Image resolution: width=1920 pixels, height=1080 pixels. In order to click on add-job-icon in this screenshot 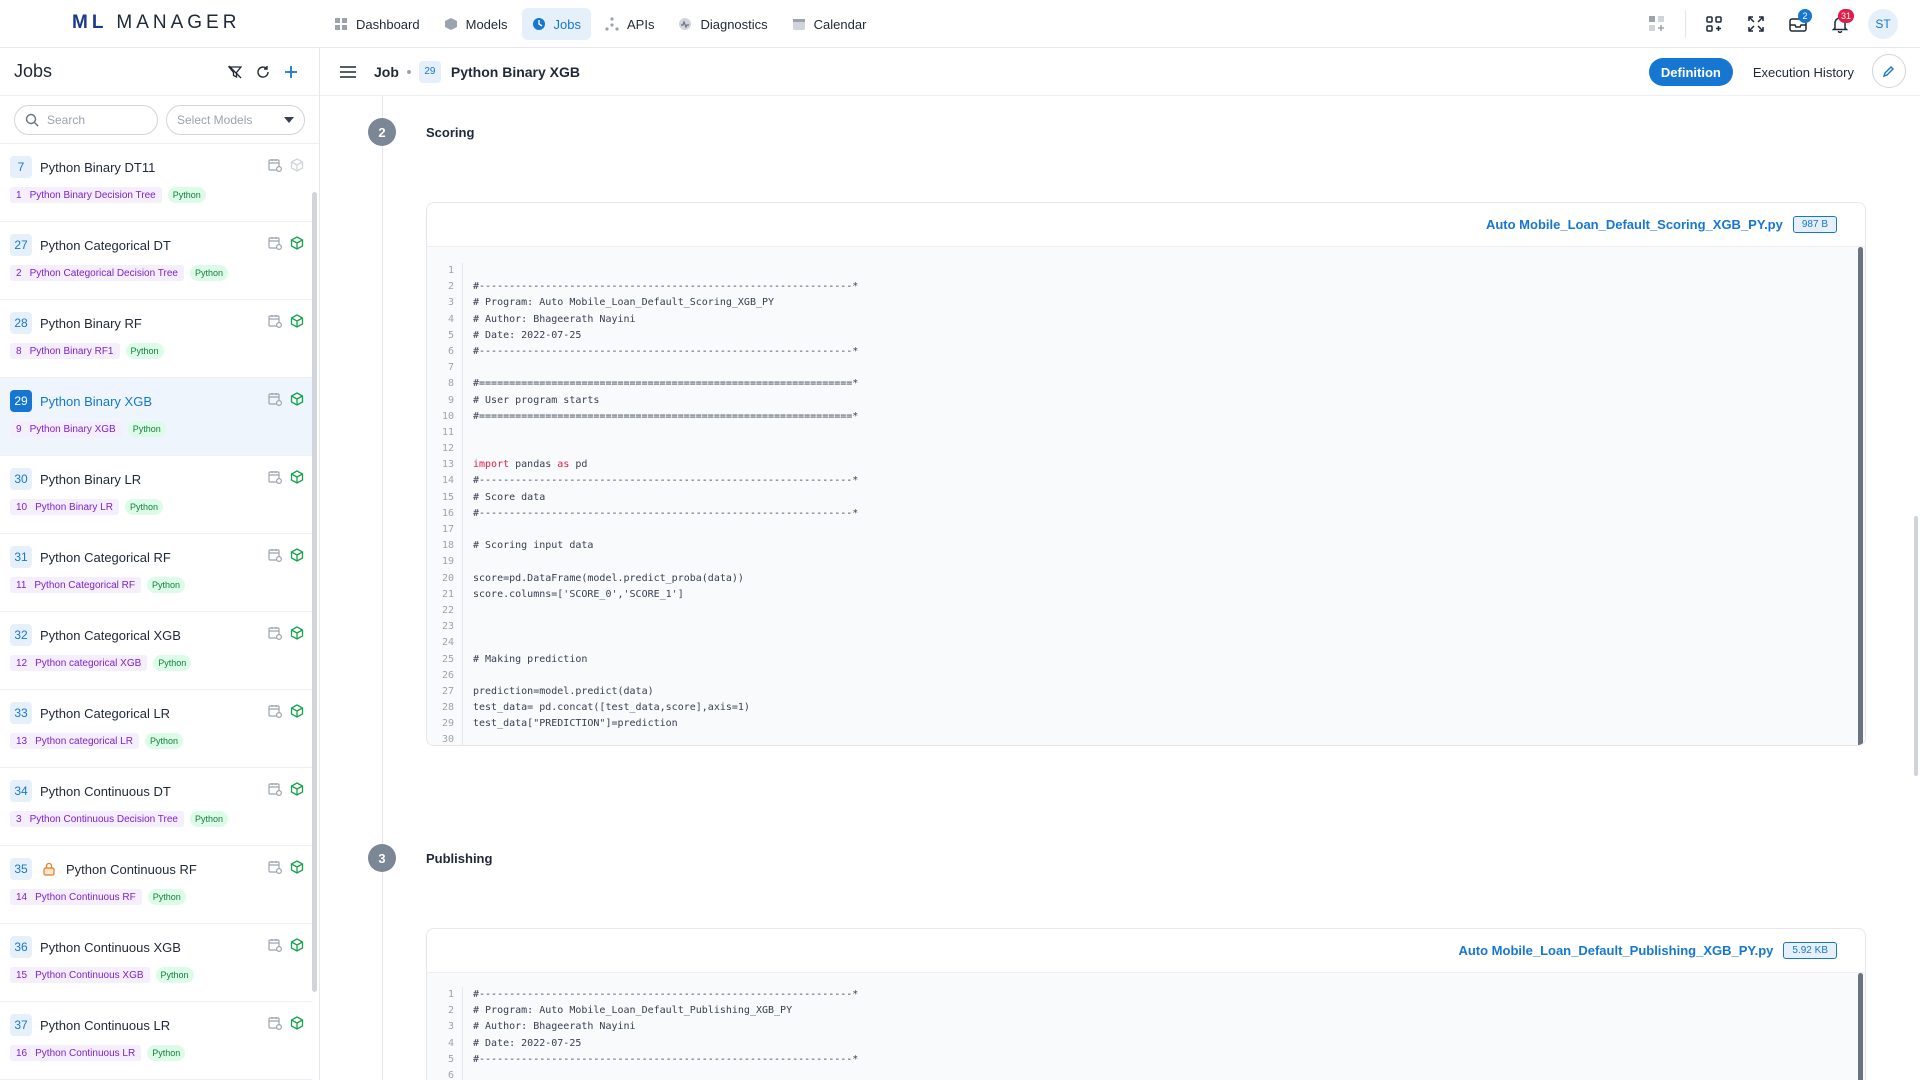, I will do `click(291, 72)`.